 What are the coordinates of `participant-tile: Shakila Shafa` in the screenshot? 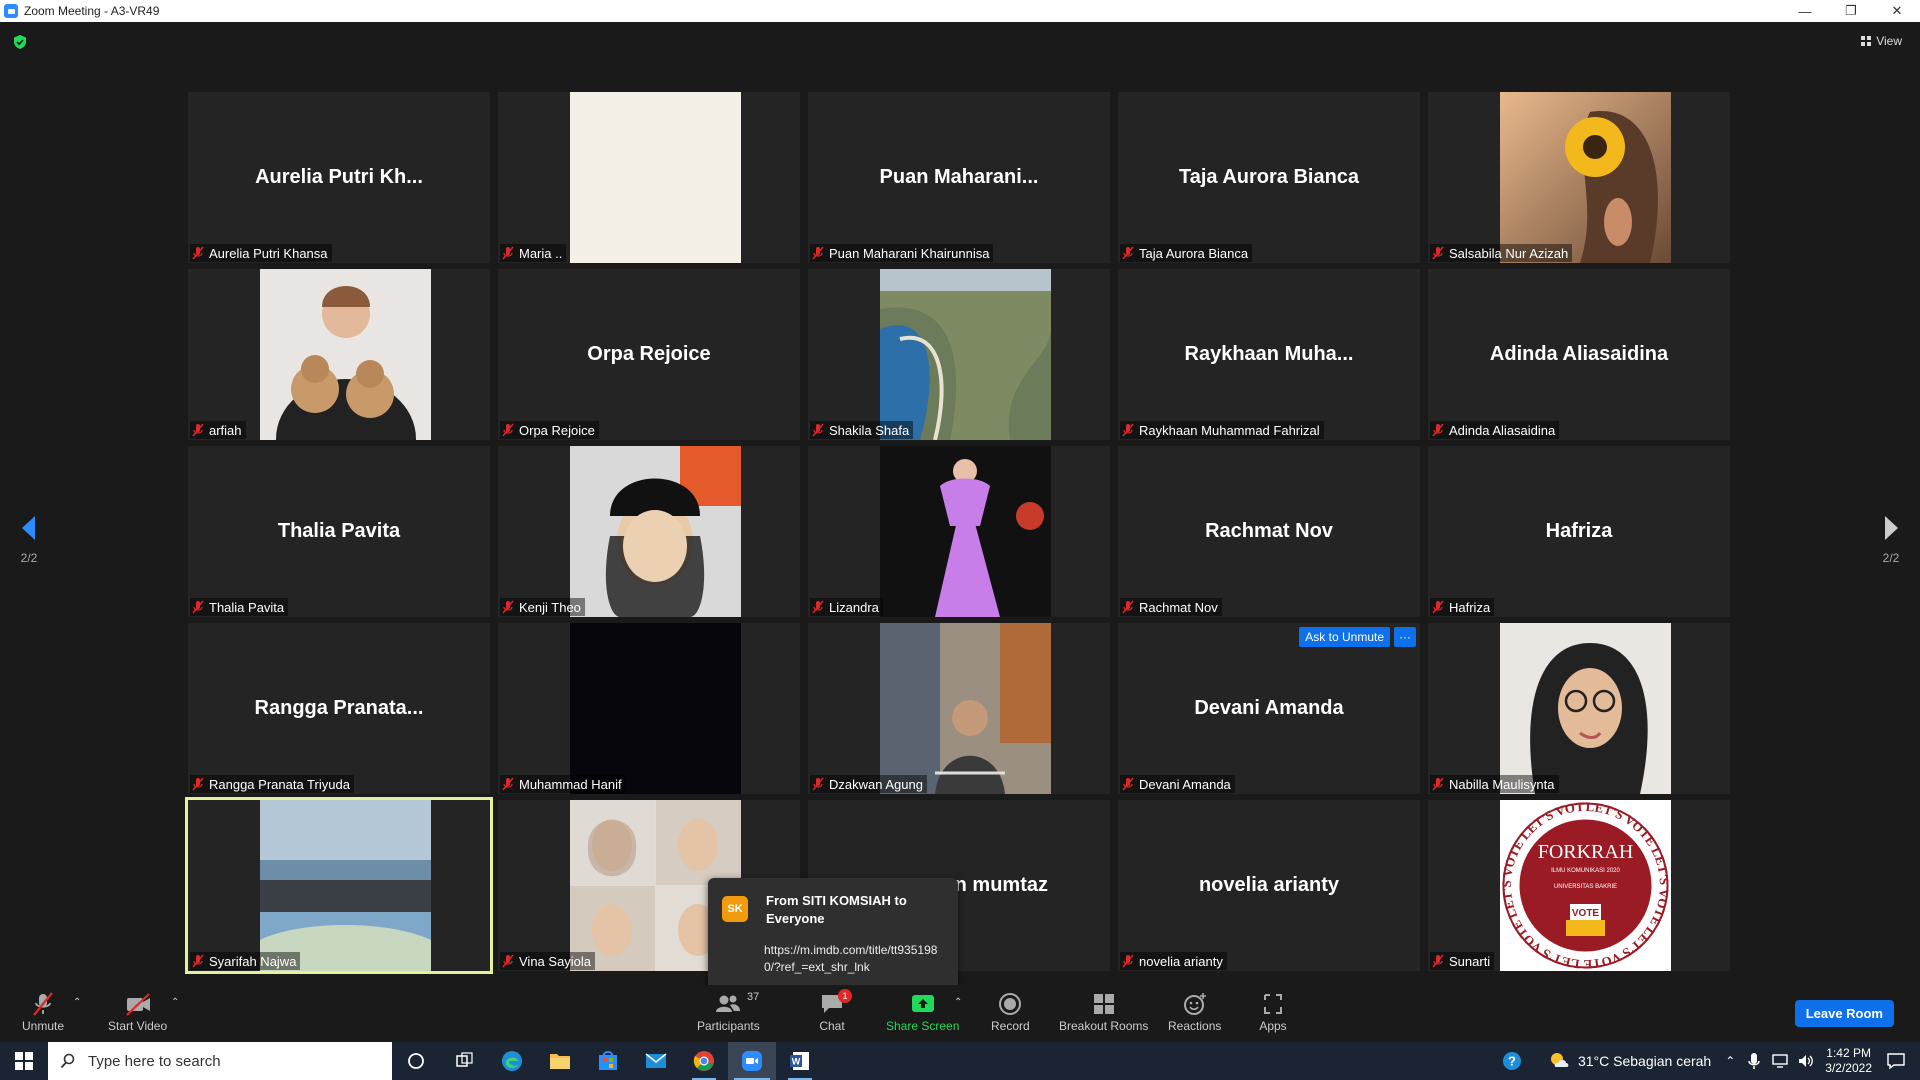 It's located at (959, 354).